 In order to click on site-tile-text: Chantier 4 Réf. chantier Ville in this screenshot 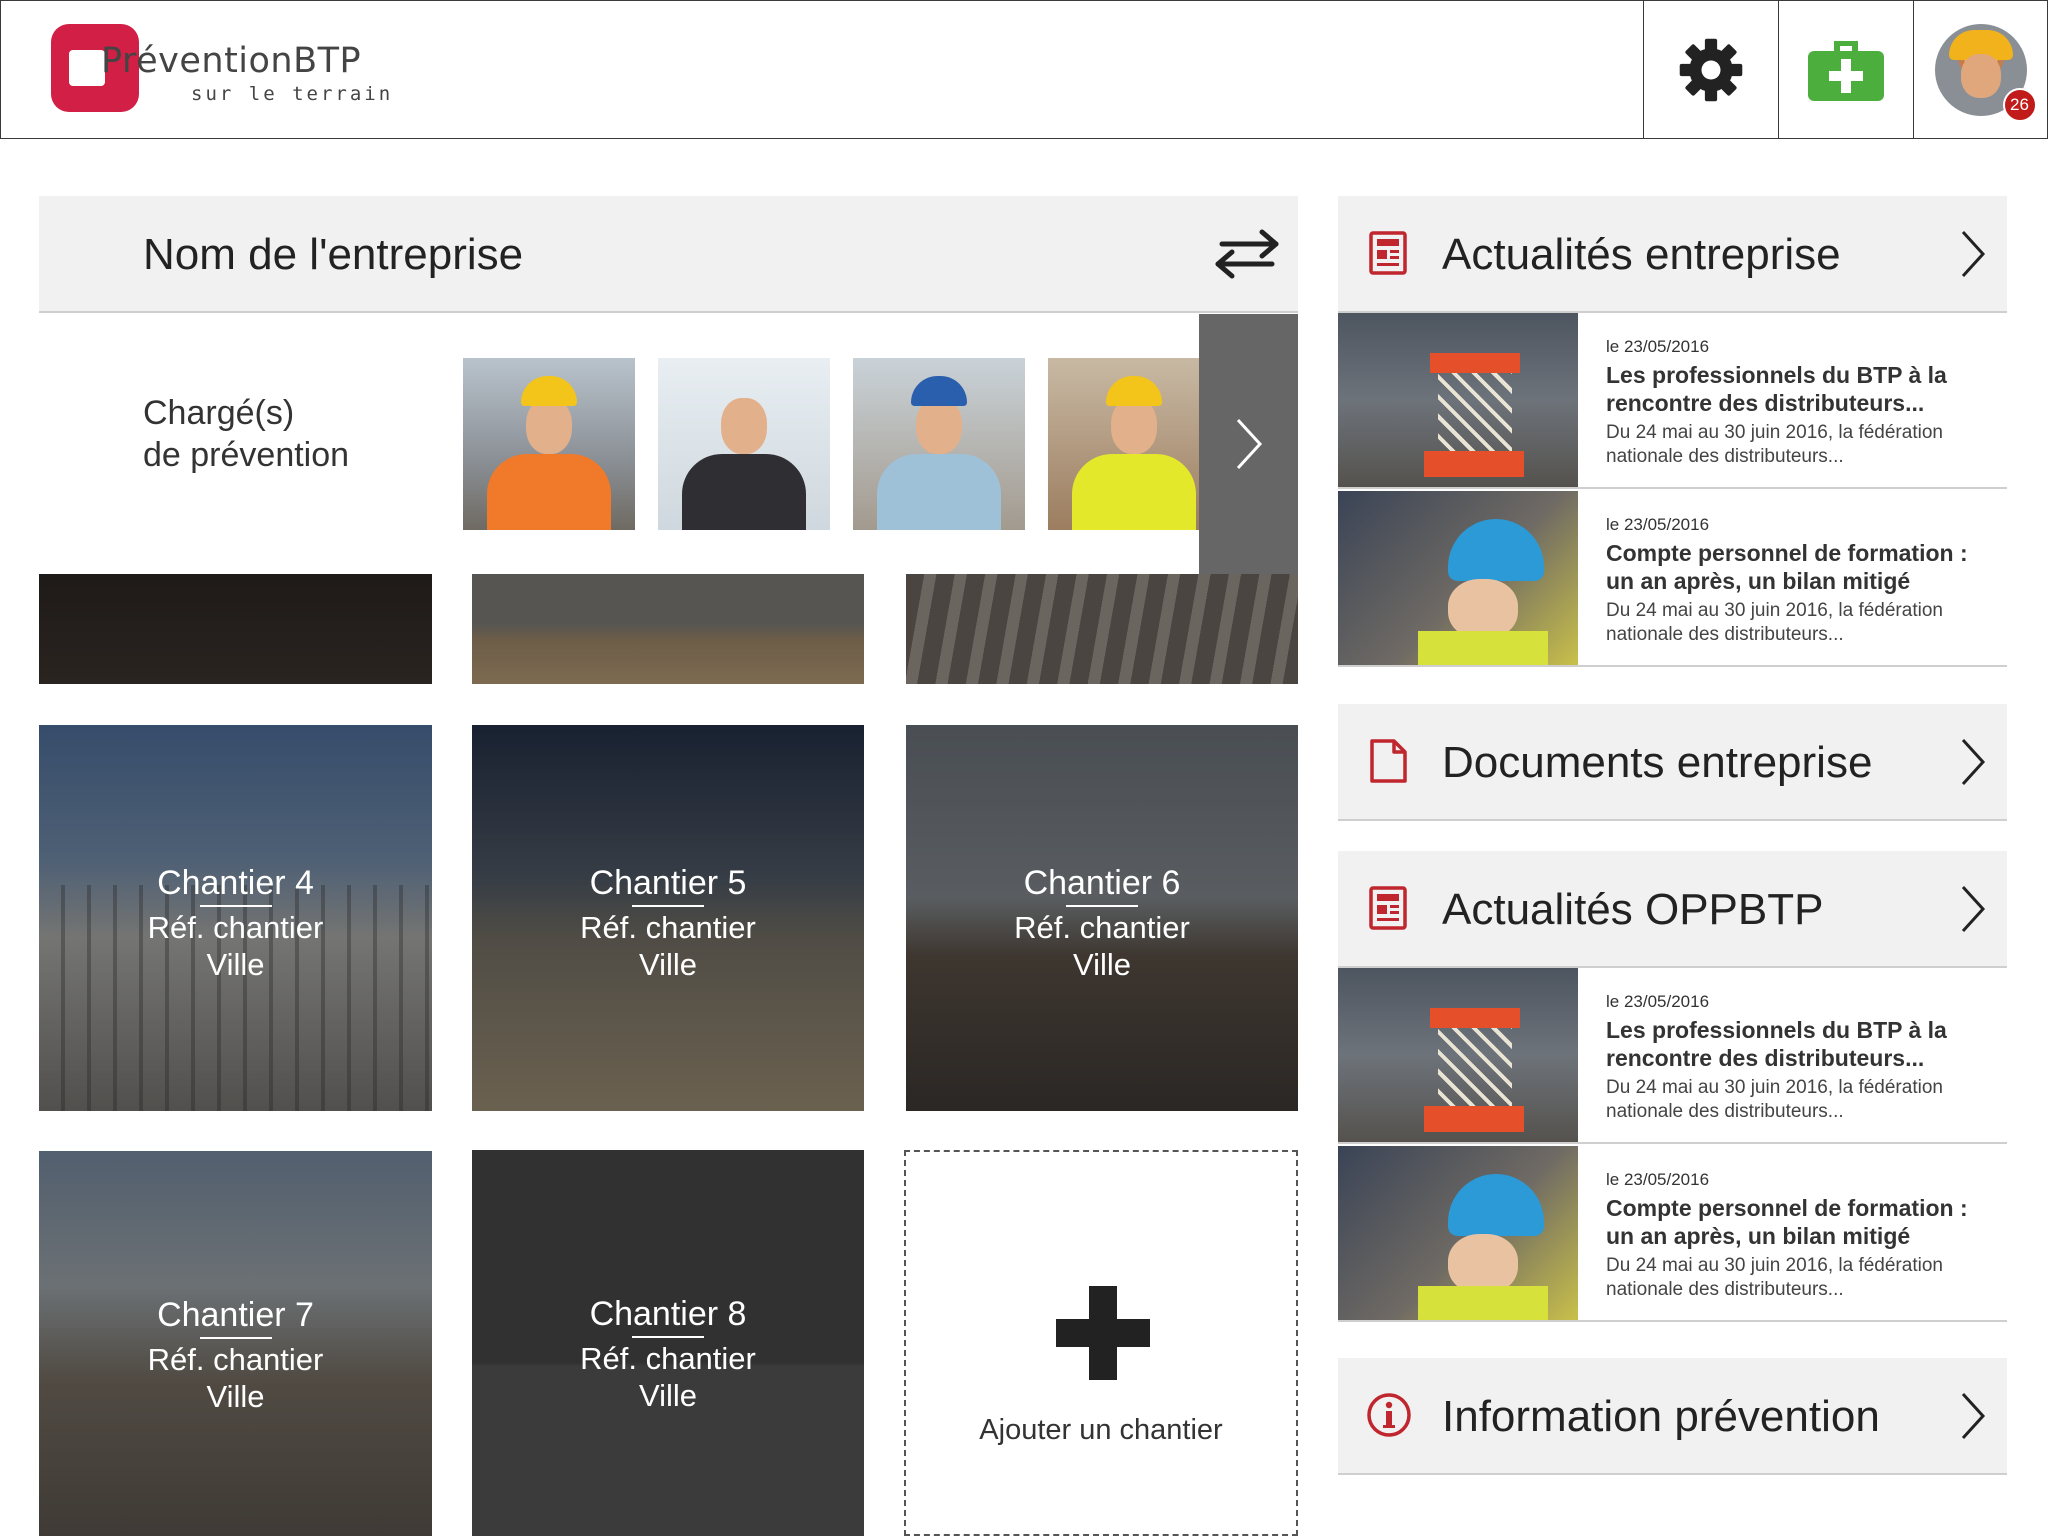, I will do `click(235, 923)`.